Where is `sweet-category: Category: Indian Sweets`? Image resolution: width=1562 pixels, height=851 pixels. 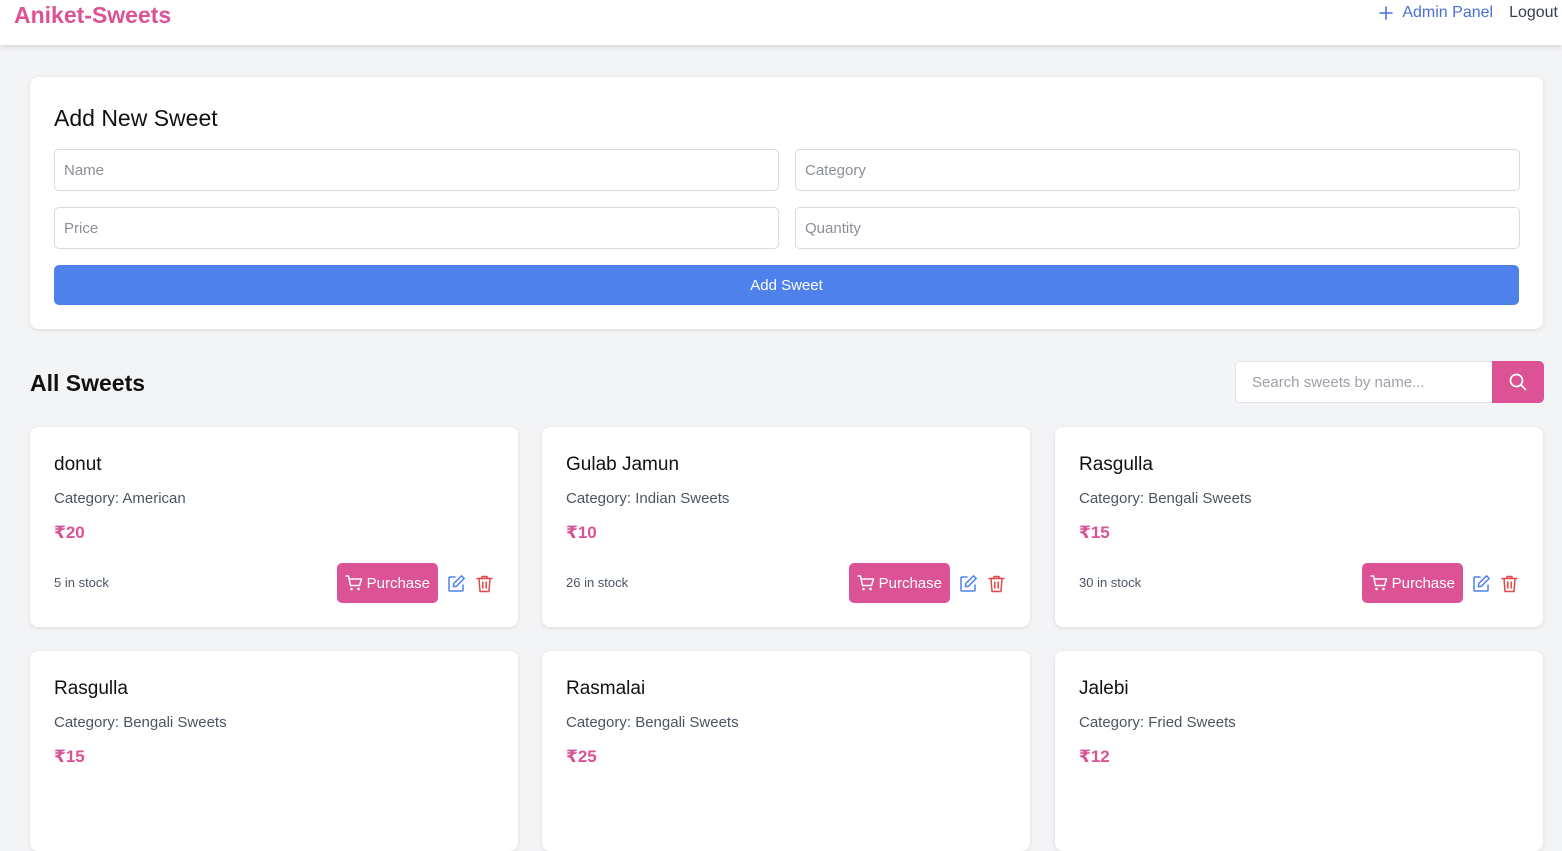 sweet-category: Category: Indian Sweets is located at coordinates (648, 498).